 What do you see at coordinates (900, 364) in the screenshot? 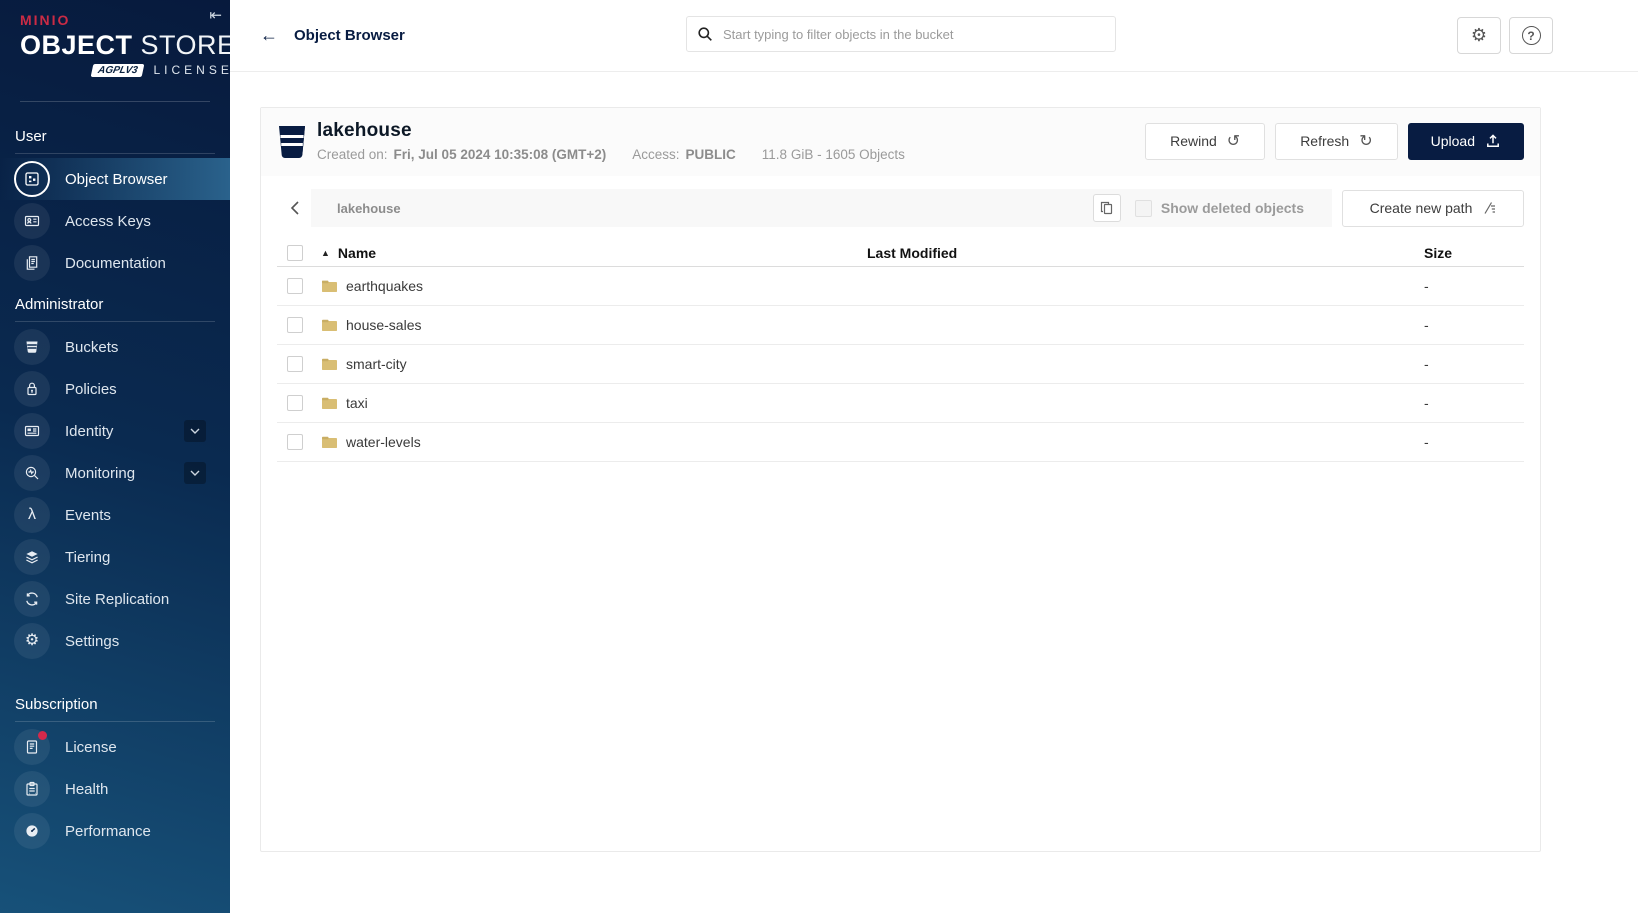
I see `table-row-smart-city: smart-city -` at bounding box center [900, 364].